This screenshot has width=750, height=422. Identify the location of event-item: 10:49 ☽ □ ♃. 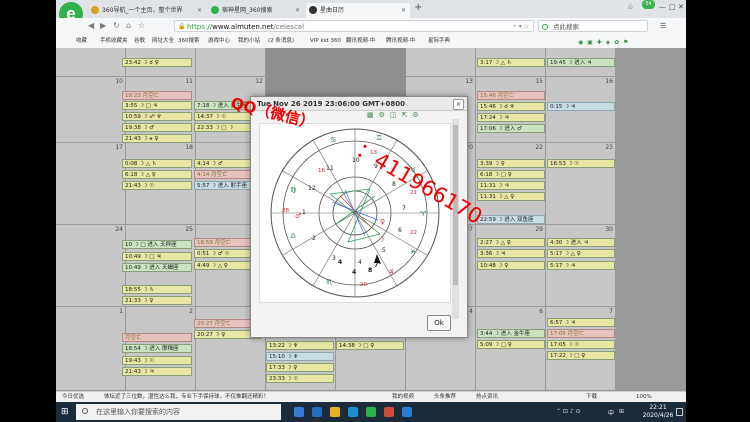
(157, 256).